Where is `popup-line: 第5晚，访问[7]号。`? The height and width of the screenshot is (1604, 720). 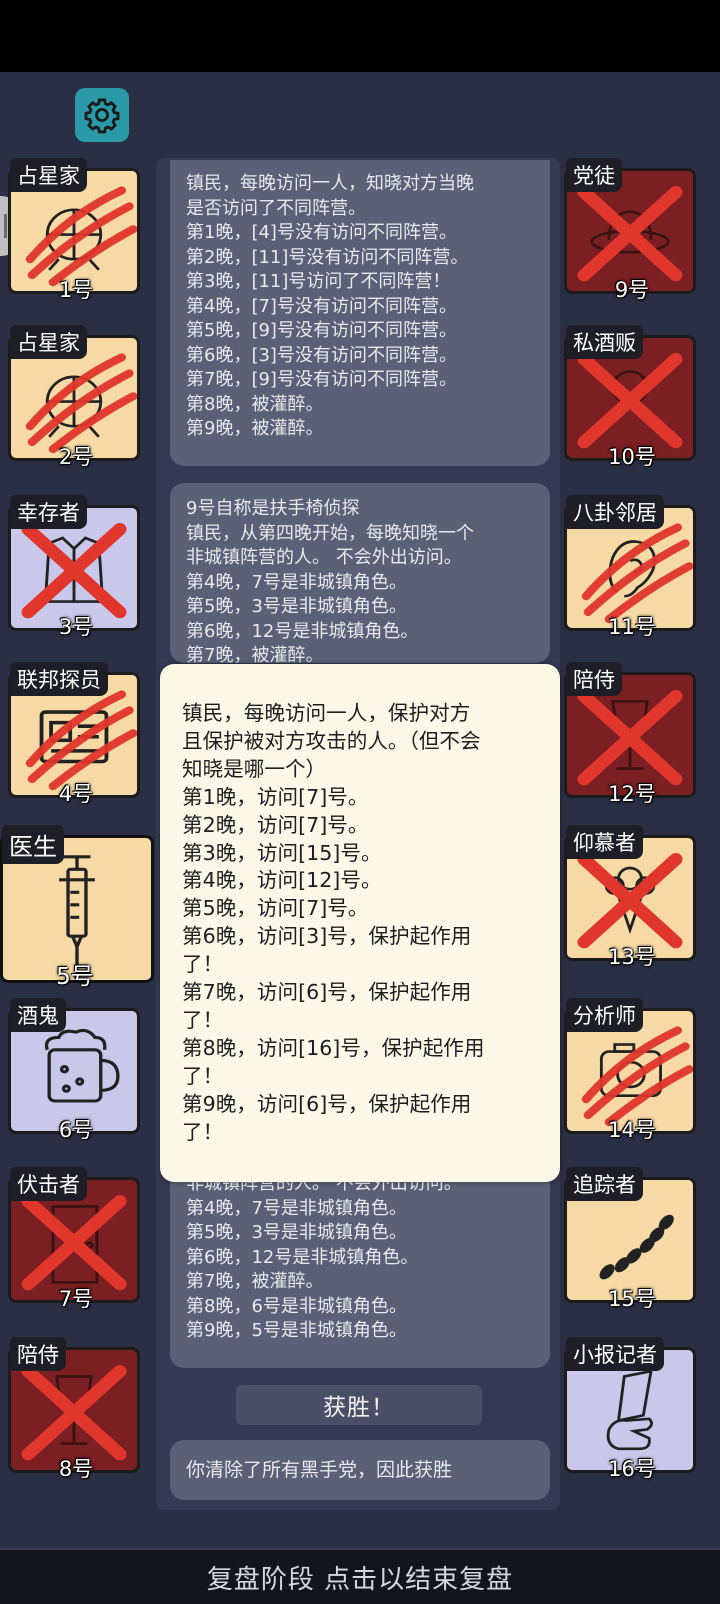
popup-line: 第5晚，访问[7]号。 is located at coordinates (275, 908).